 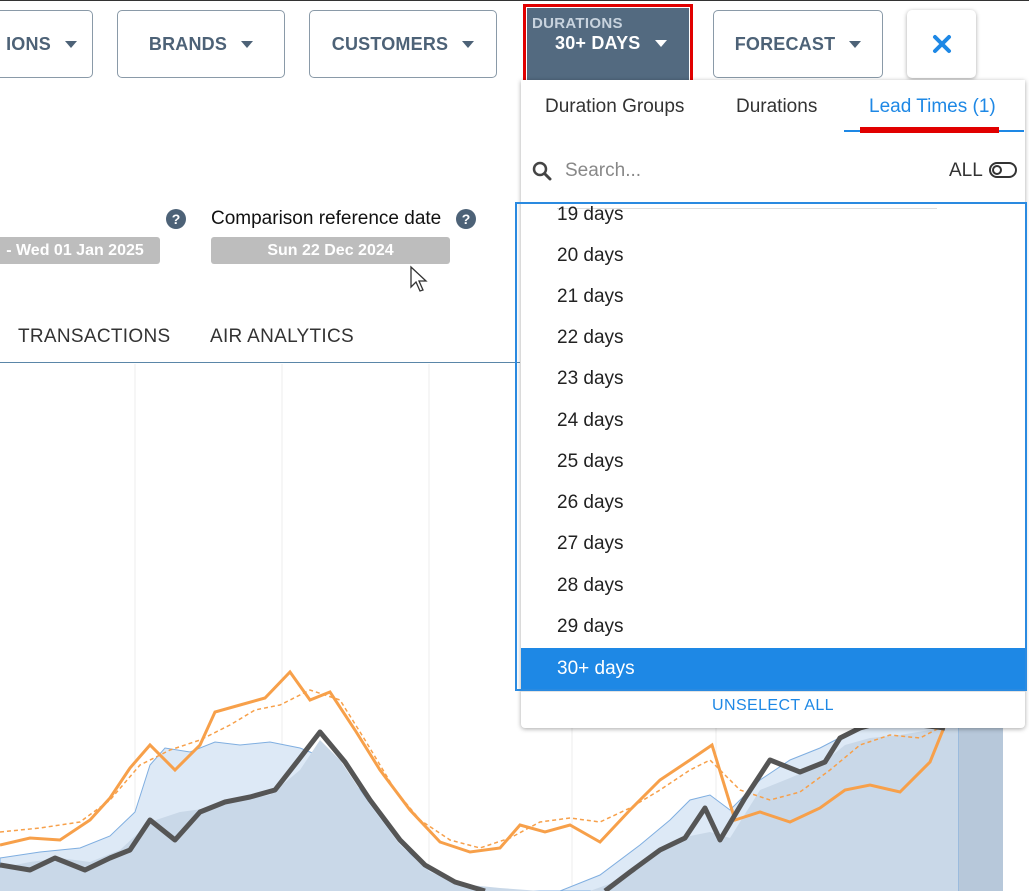 I want to click on close-icon, so click(x=941, y=44).